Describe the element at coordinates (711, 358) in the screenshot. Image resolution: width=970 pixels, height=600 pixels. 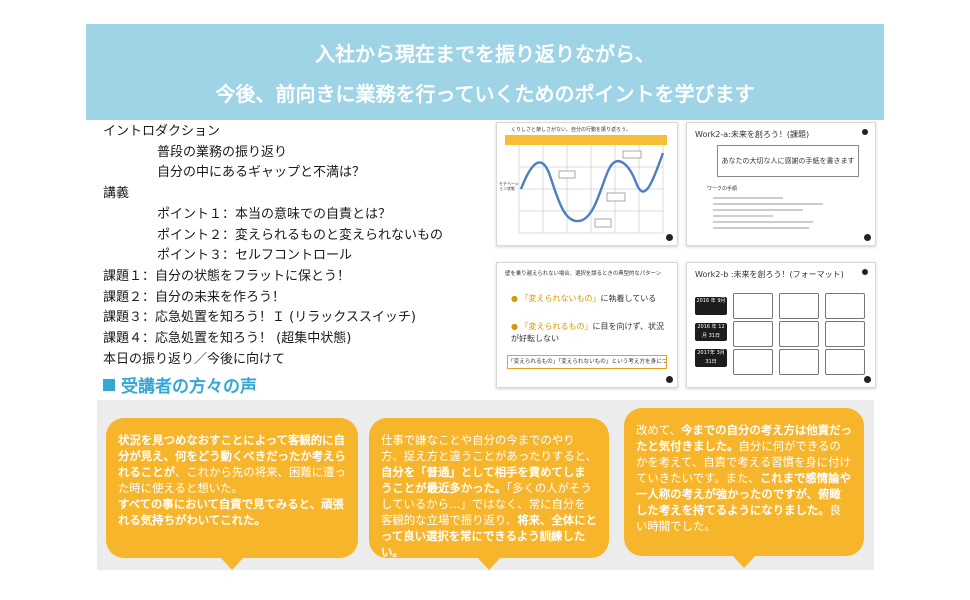
I see `grid-row-label-3: 2017年 3月 31日` at that location.